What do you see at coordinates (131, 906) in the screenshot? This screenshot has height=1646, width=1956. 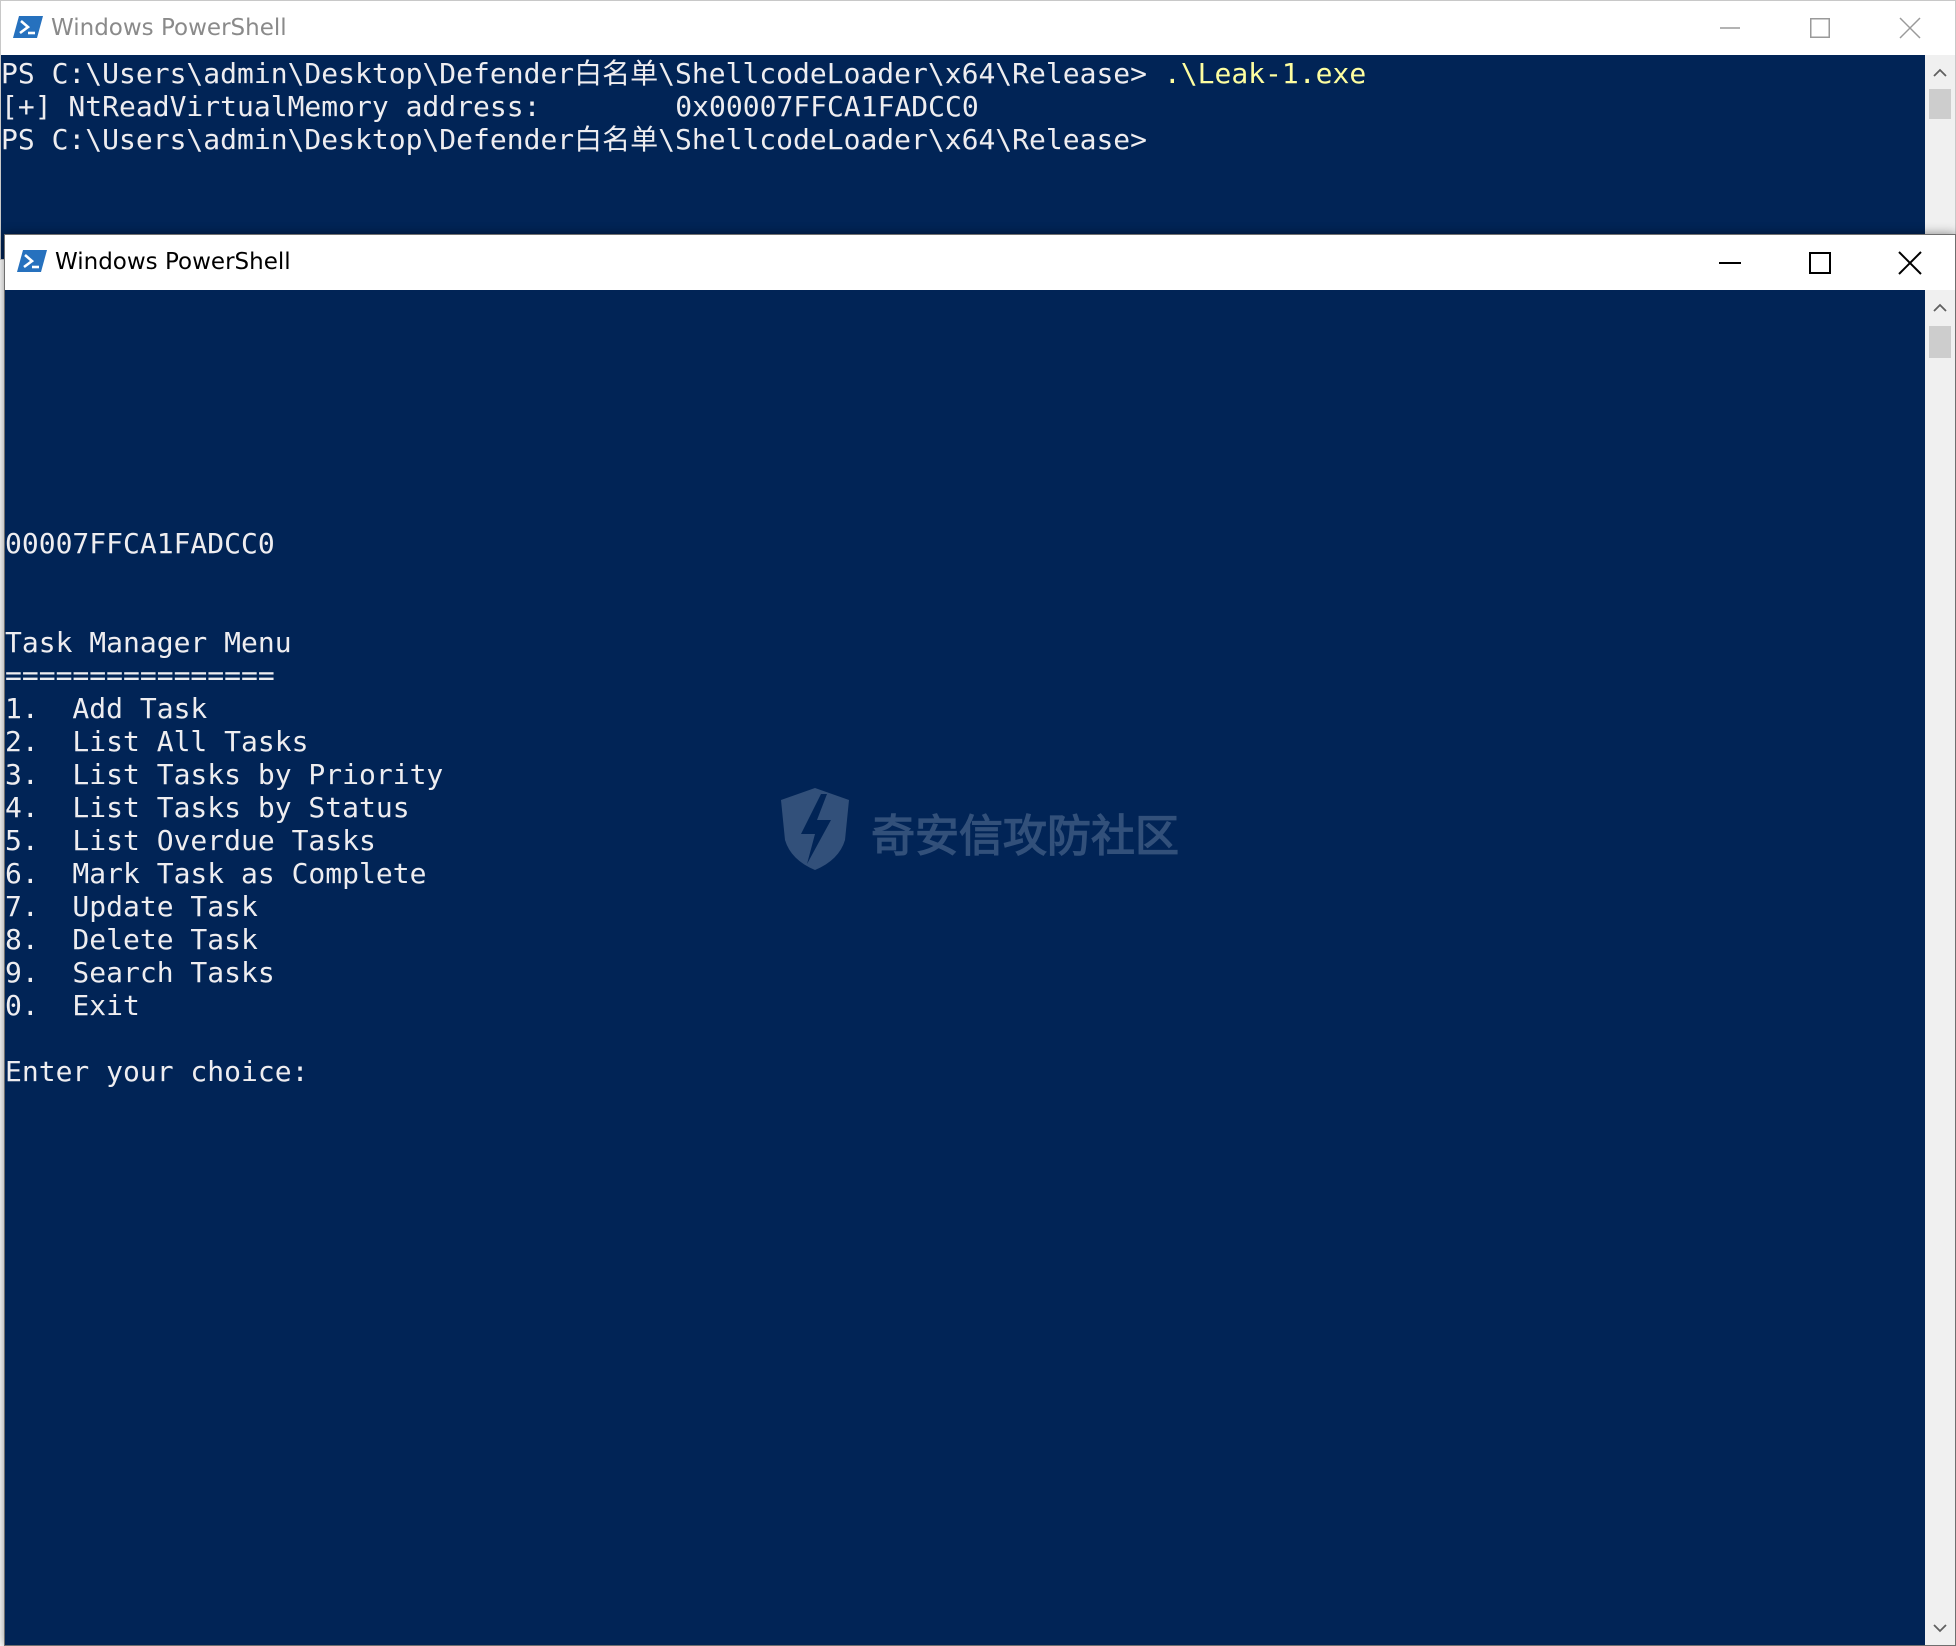 I see `menu-item: 7. Update Task` at bounding box center [131, 906].